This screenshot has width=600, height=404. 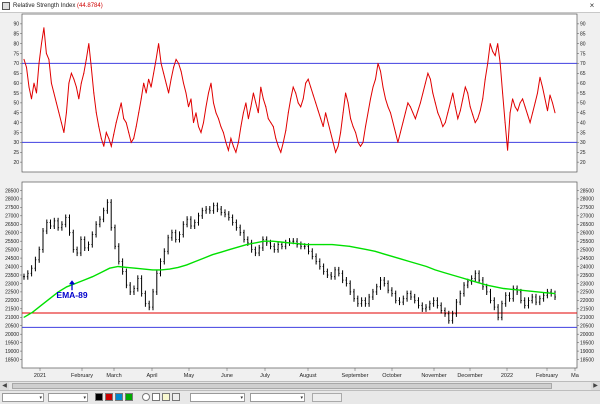 I want to click on y-tick-label-right: 28000, so click(x=587, y=200).